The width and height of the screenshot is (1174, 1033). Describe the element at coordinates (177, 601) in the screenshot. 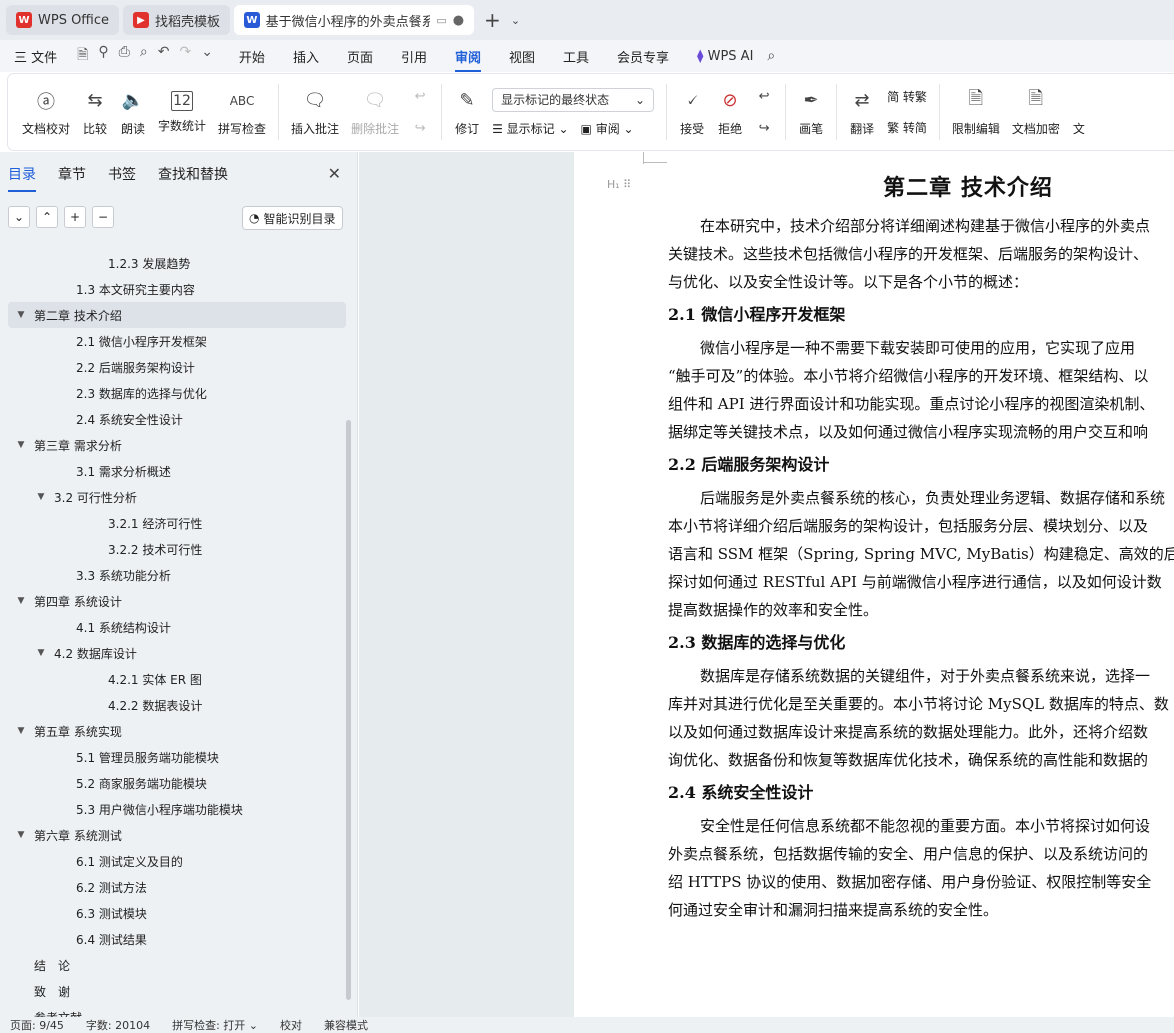

I see `toc-item: ▼ 第四章 系统设计` at that location.